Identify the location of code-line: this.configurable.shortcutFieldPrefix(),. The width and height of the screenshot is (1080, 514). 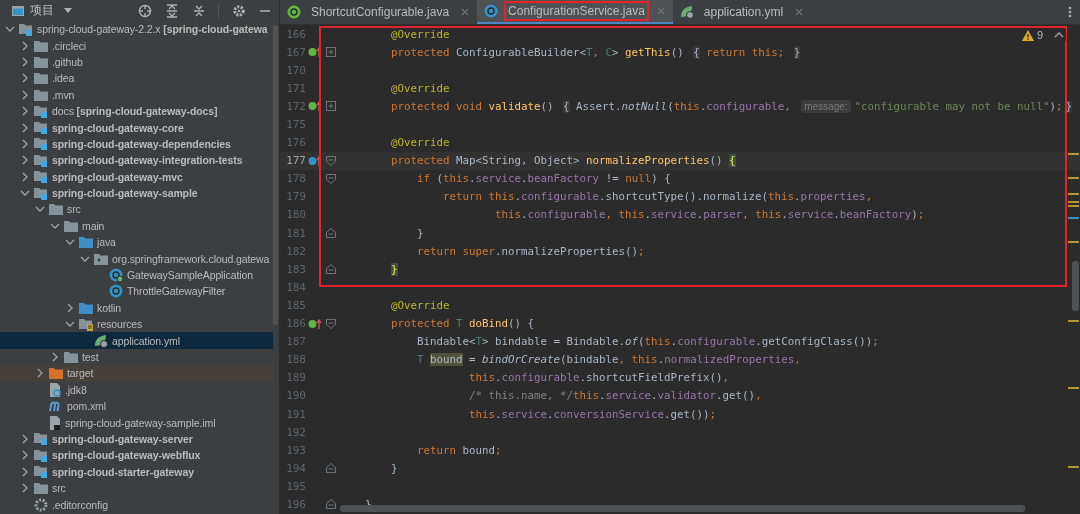
(599, 378).